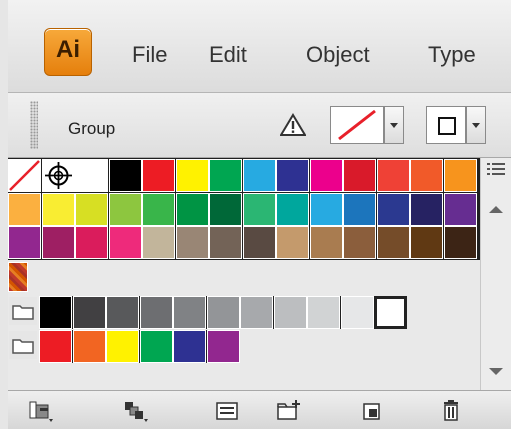  What do you see at coordinates (373, 411) in the screenshot?
I see `new-swatch-icon` at bounding box center [373, 411].